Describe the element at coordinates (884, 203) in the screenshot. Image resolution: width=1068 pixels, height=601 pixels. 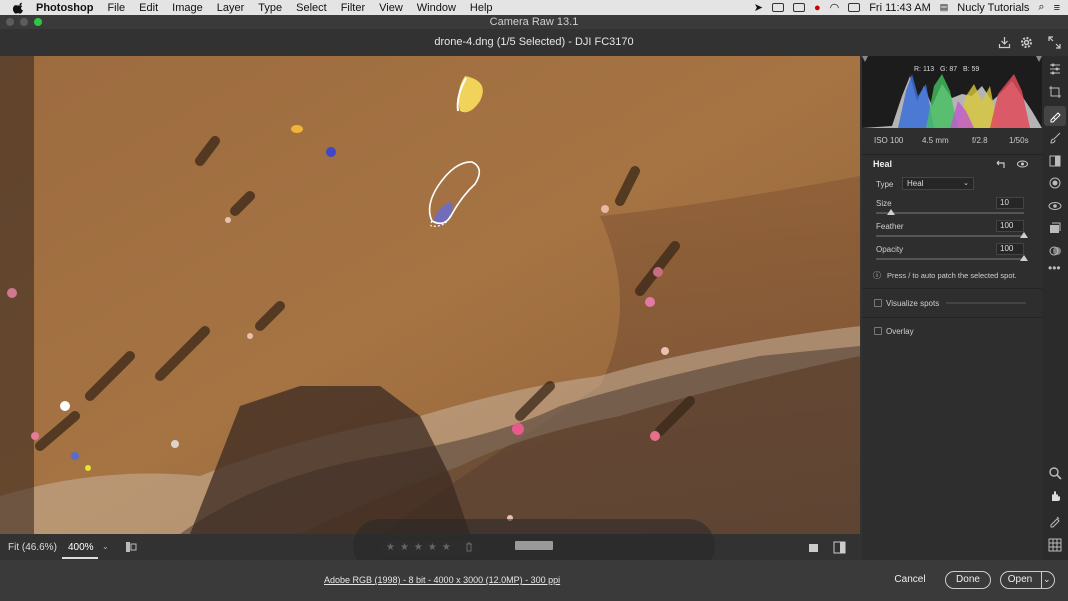
I see `size-label: Size` at that location.